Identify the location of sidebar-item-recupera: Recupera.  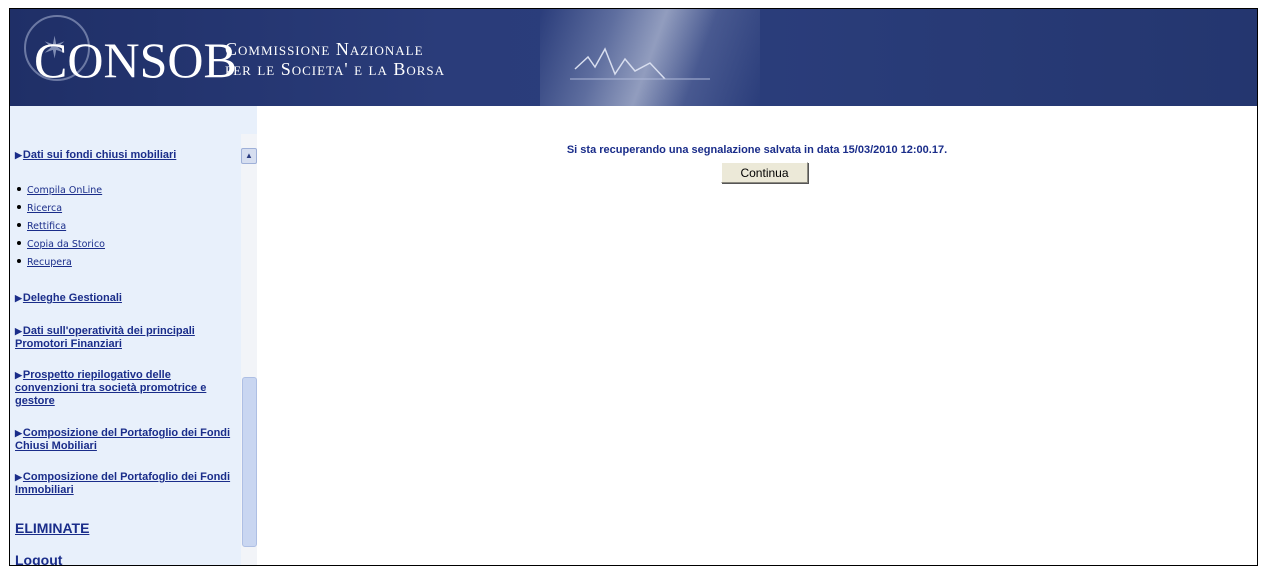
(43, 263).